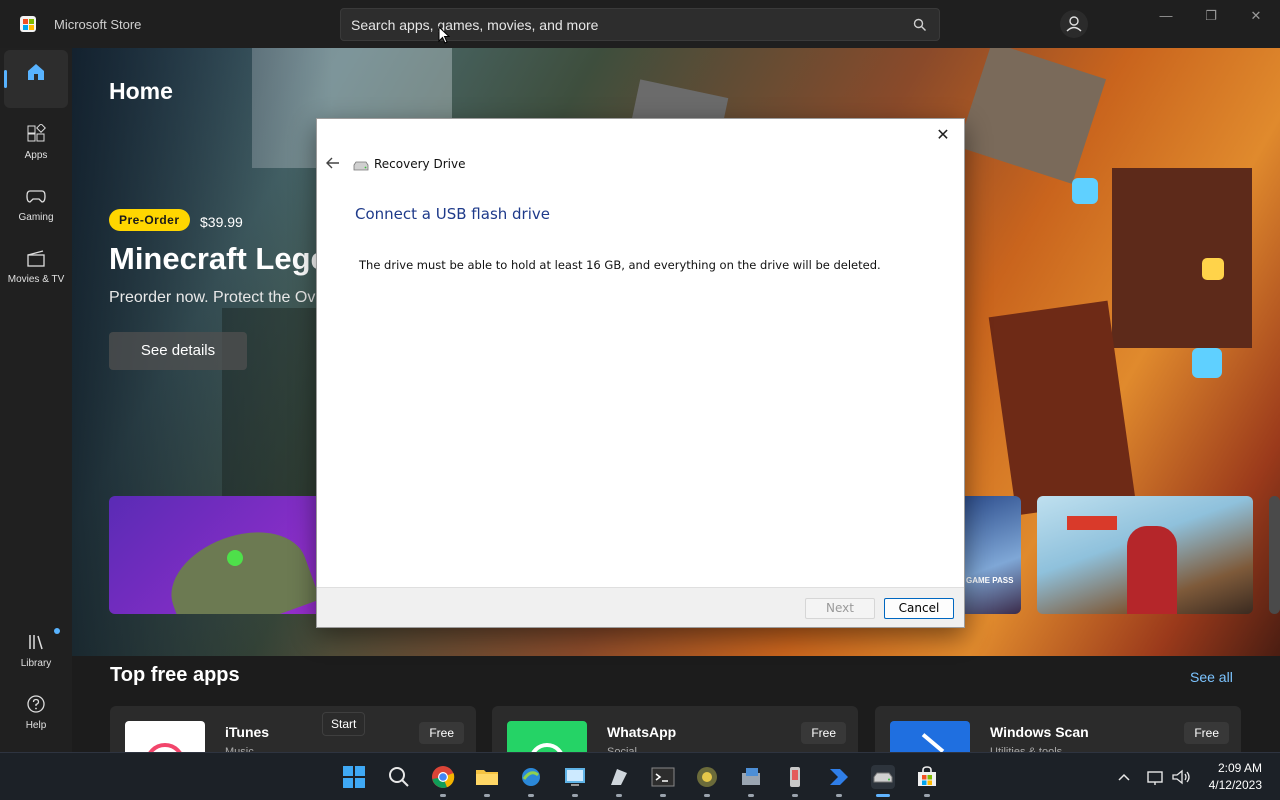 The image size is (1280, 800). Describe the element at coordinates (1039, 732) in the screenshot. I see `app-name: Windows Scan` at that location.